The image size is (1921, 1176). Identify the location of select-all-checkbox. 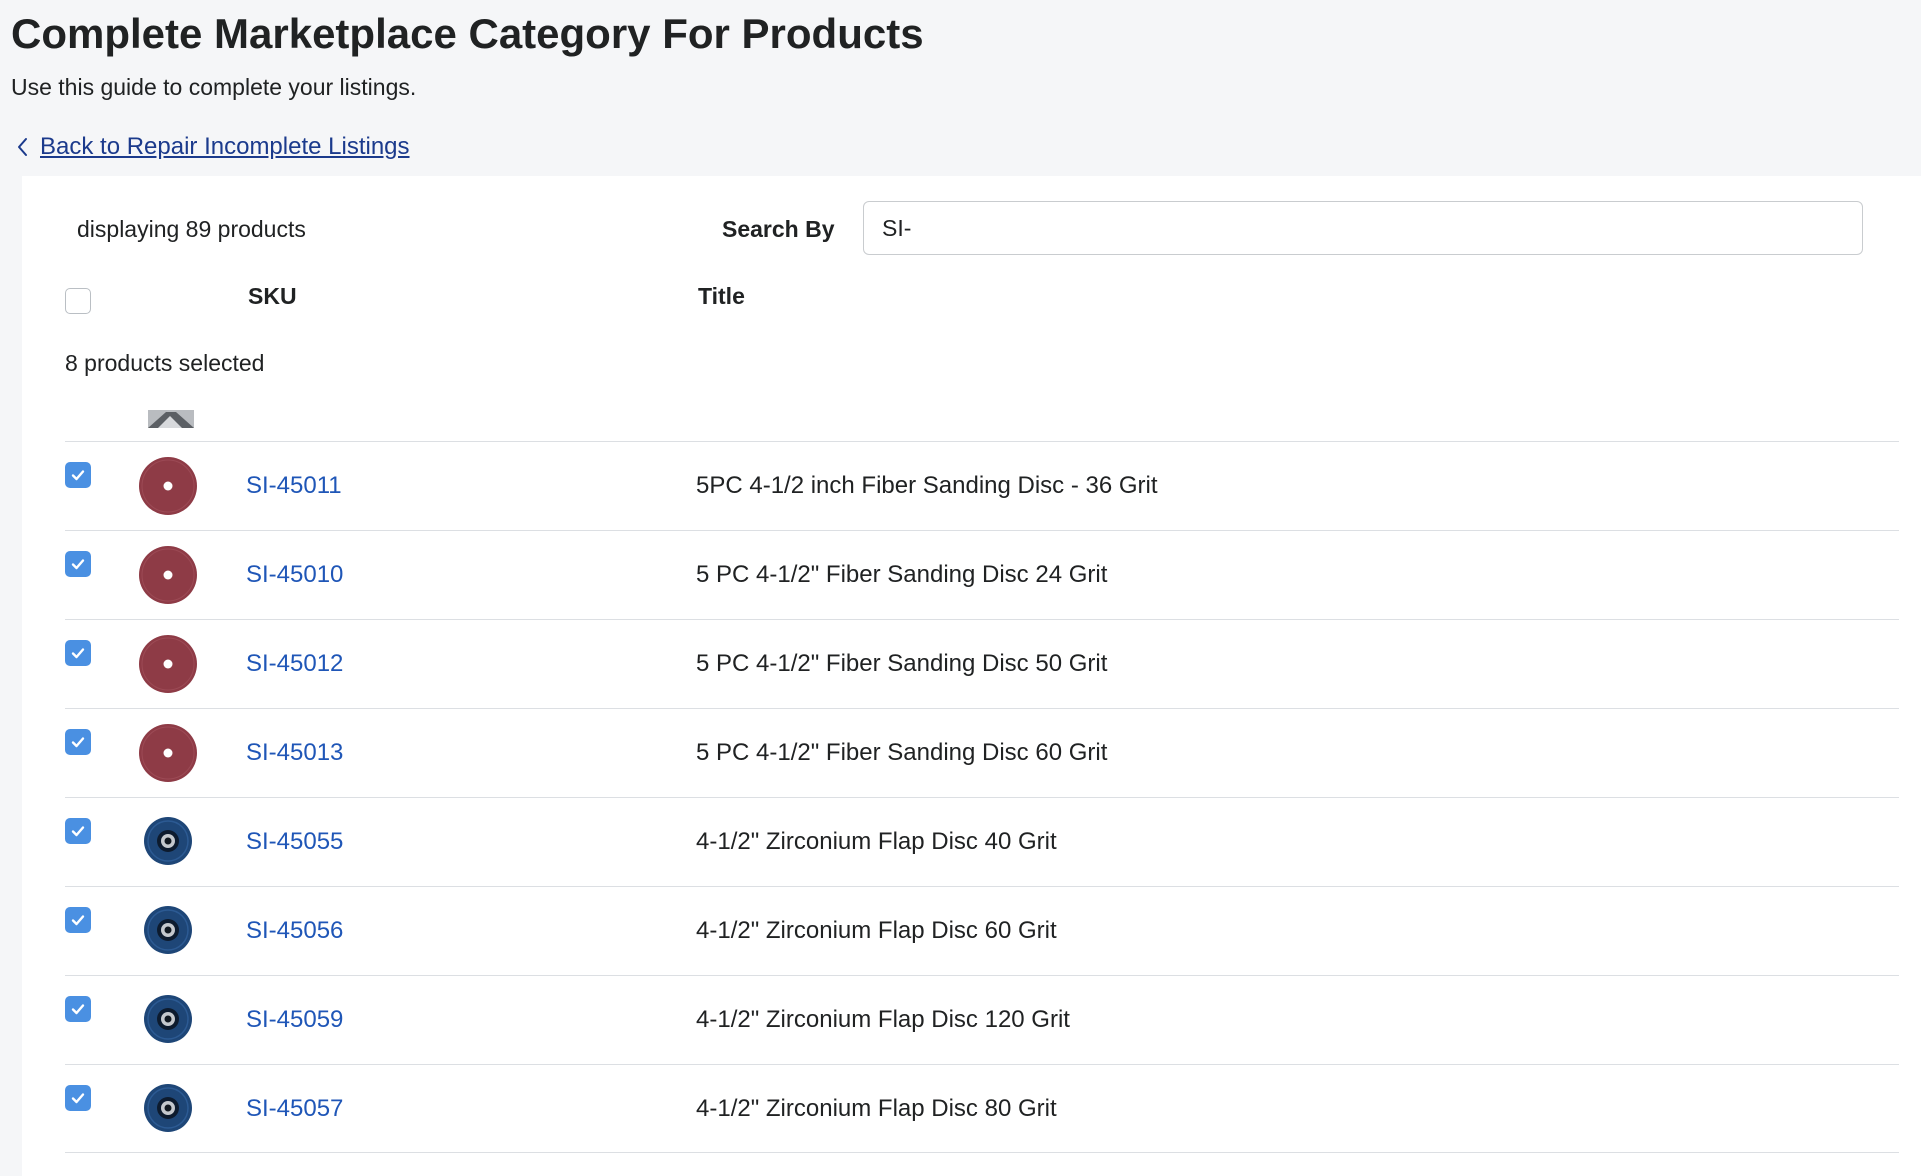
(78, 301).